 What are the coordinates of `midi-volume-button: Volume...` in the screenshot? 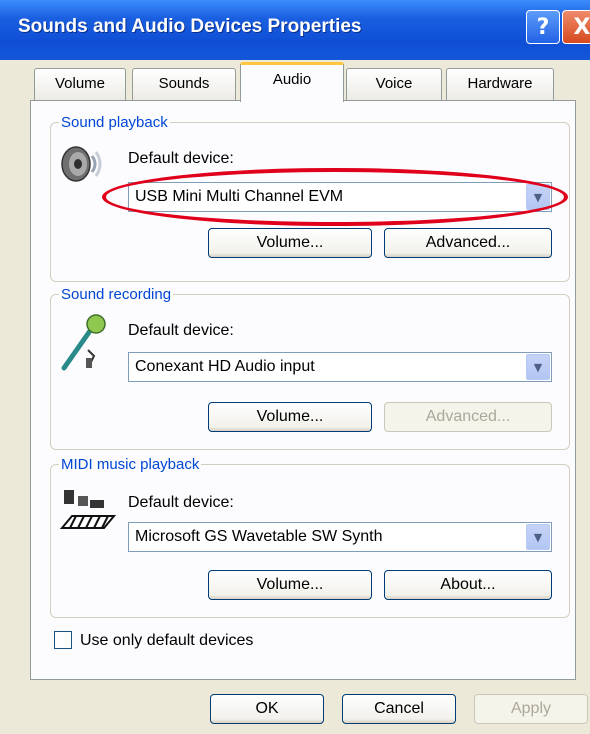 It's located at (290, 585).